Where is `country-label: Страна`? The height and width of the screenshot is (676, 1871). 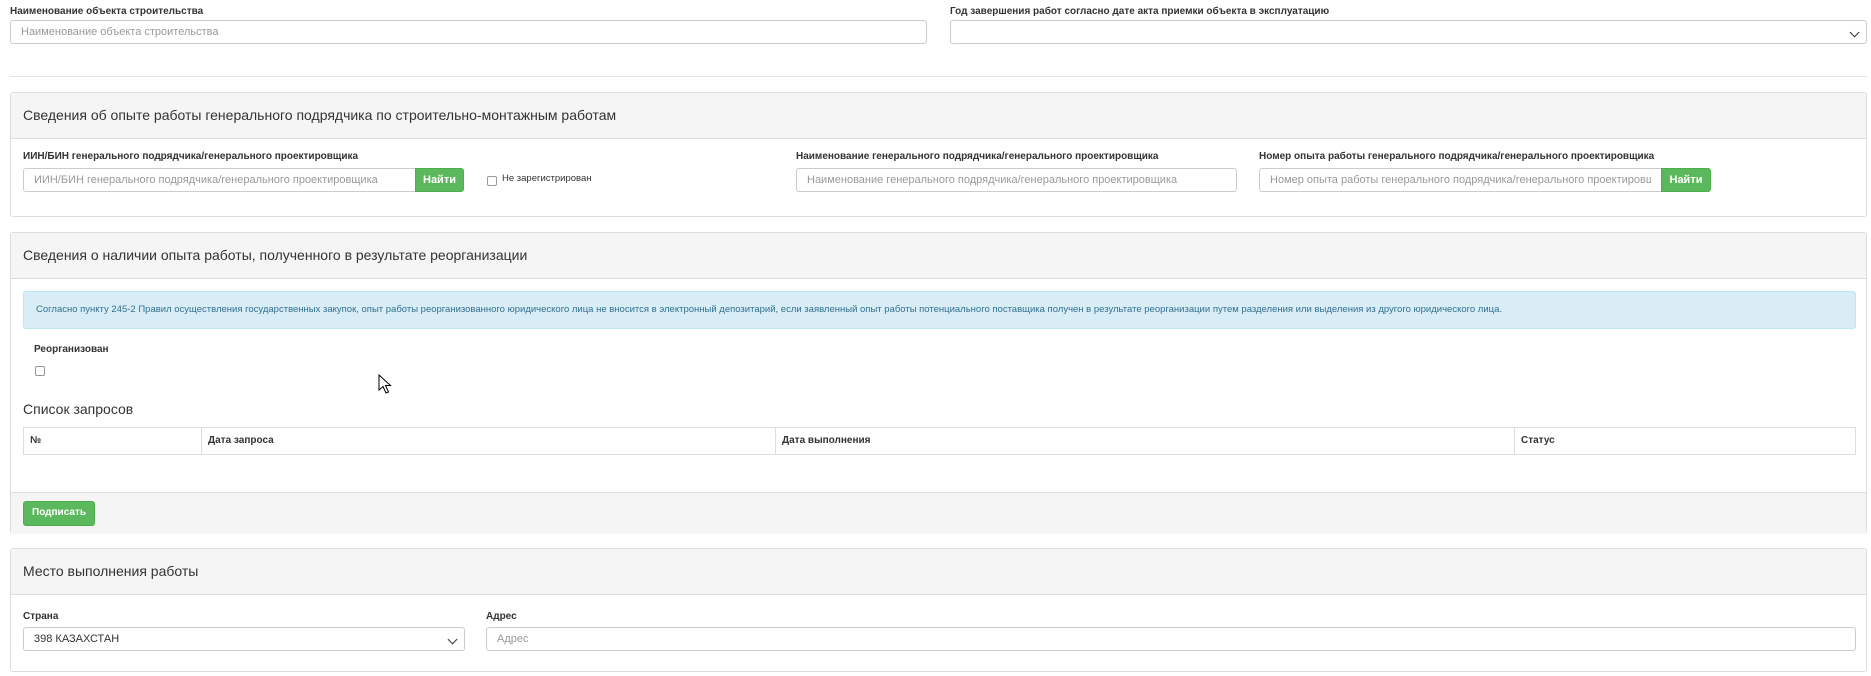 country-label: Страна is located at coordinates (41, 616).